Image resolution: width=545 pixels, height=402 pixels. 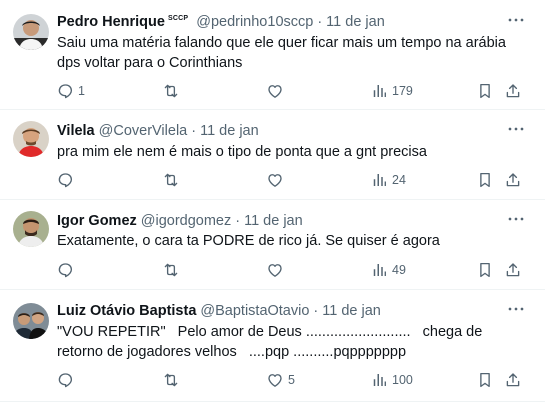 What do you see at coordinates (254, 311) in the screenshot?
I see `user-handle: @BaptistaOtavio` at bounding box center [254, 311].